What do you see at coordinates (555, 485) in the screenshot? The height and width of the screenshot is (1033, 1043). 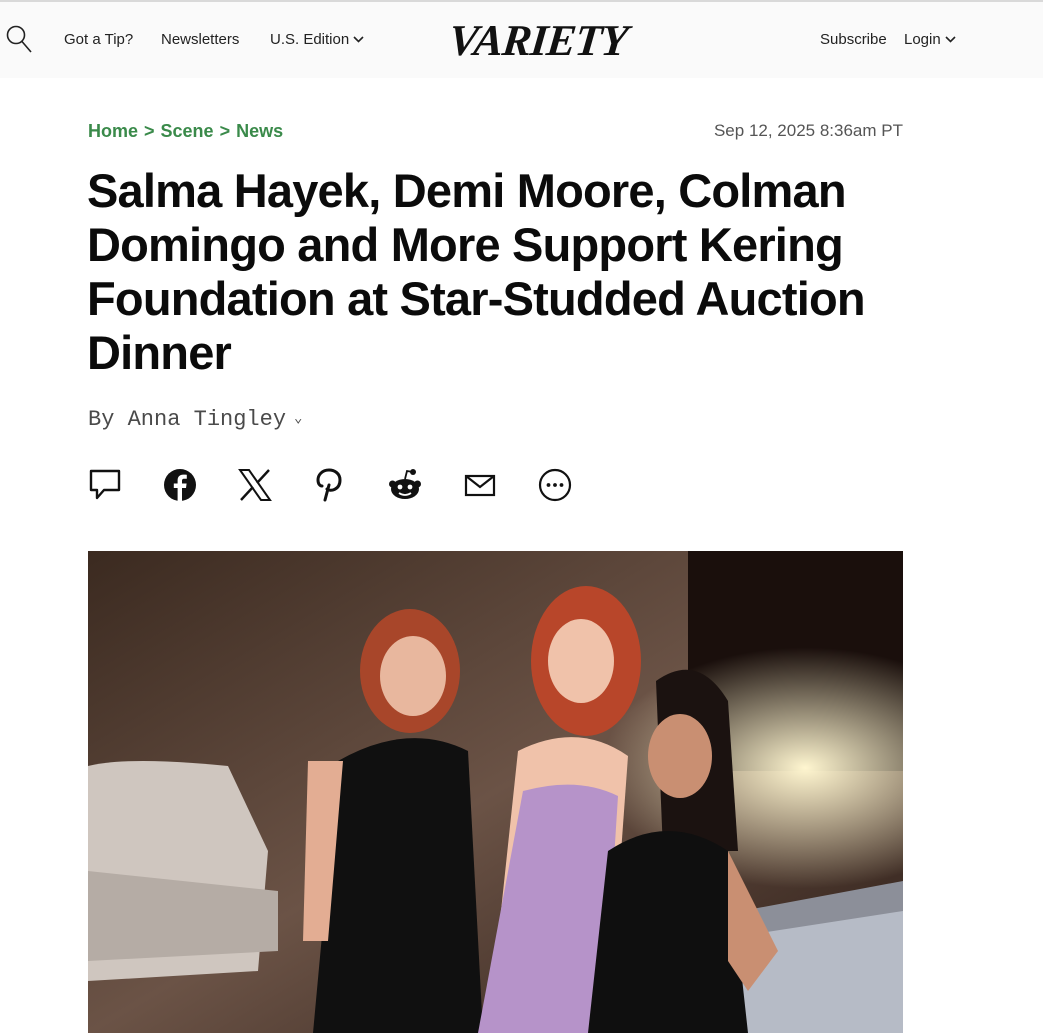 I see `more-icon` at bounding box center [555, 485].